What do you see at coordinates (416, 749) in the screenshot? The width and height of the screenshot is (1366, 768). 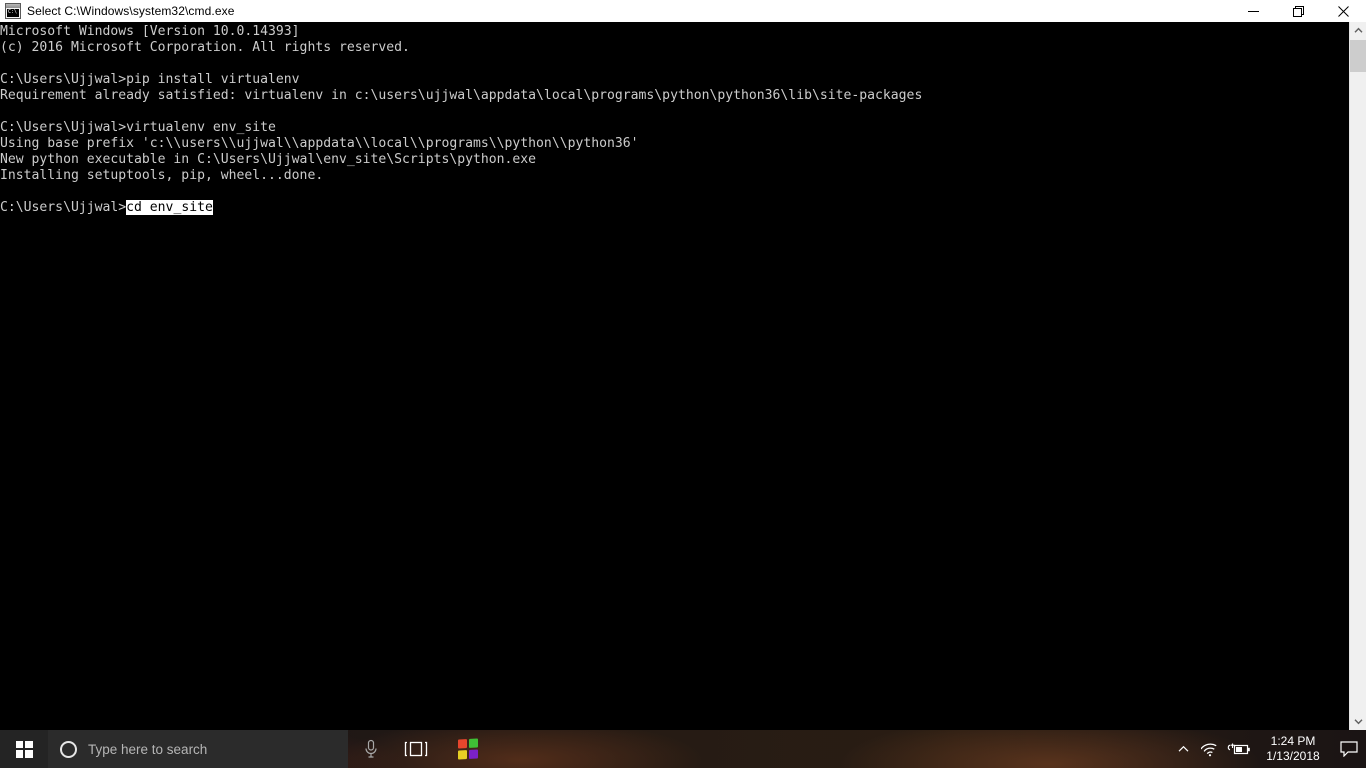 I see `task-view-icon` at bounding box center [416, 749].